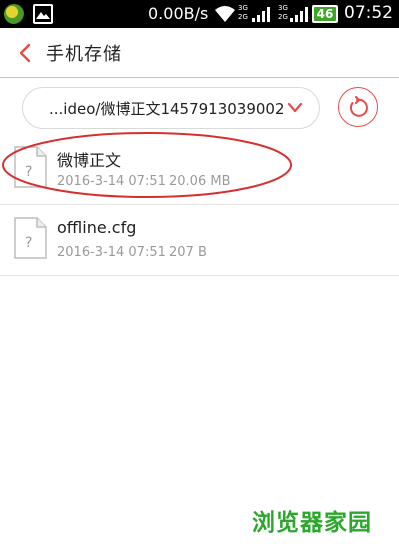 This screenshot has height=544, width=399. I want to click on current-path: ...ideo/微博正文1457913039002, so click(167, 109).